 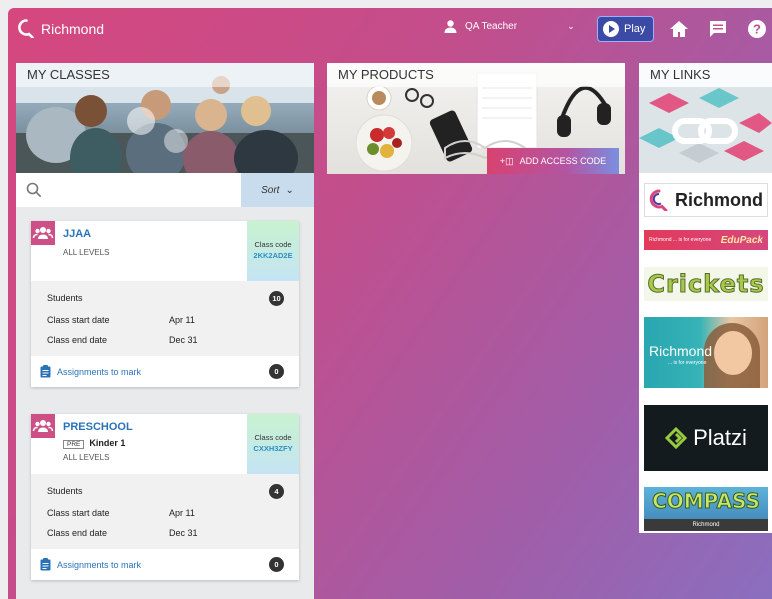 I want to click on level-tag: PRE, so click(x=74, y=444).